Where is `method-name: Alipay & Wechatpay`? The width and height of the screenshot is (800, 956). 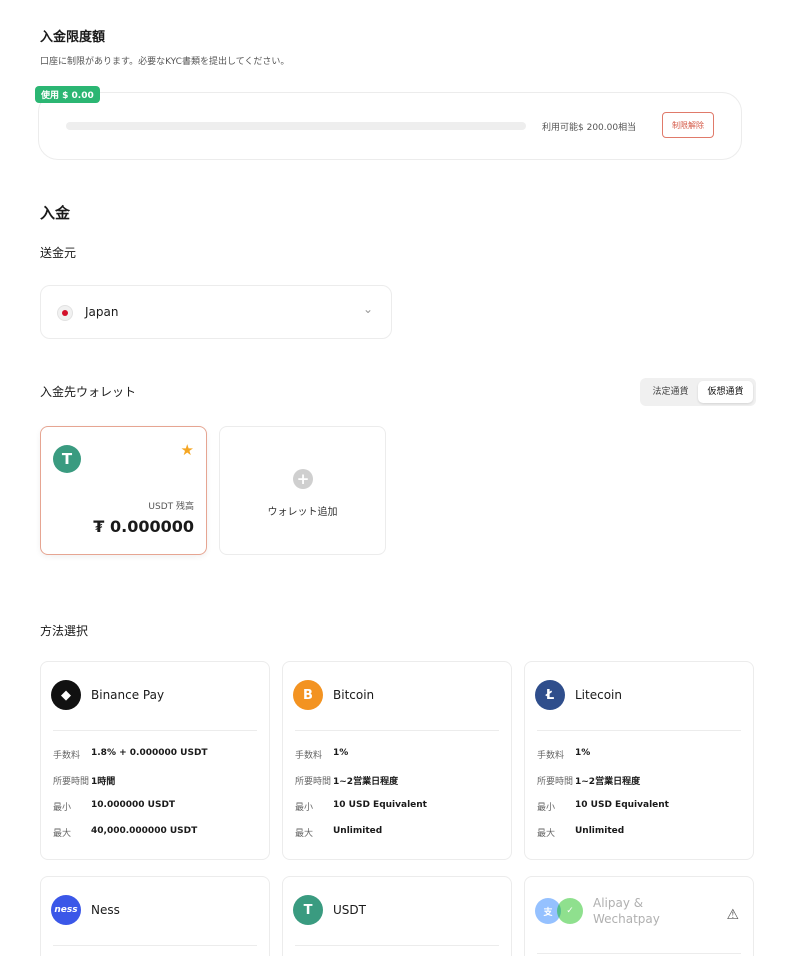 method-name: Alipay & Wechatpay is located at coordinates (626, 911).